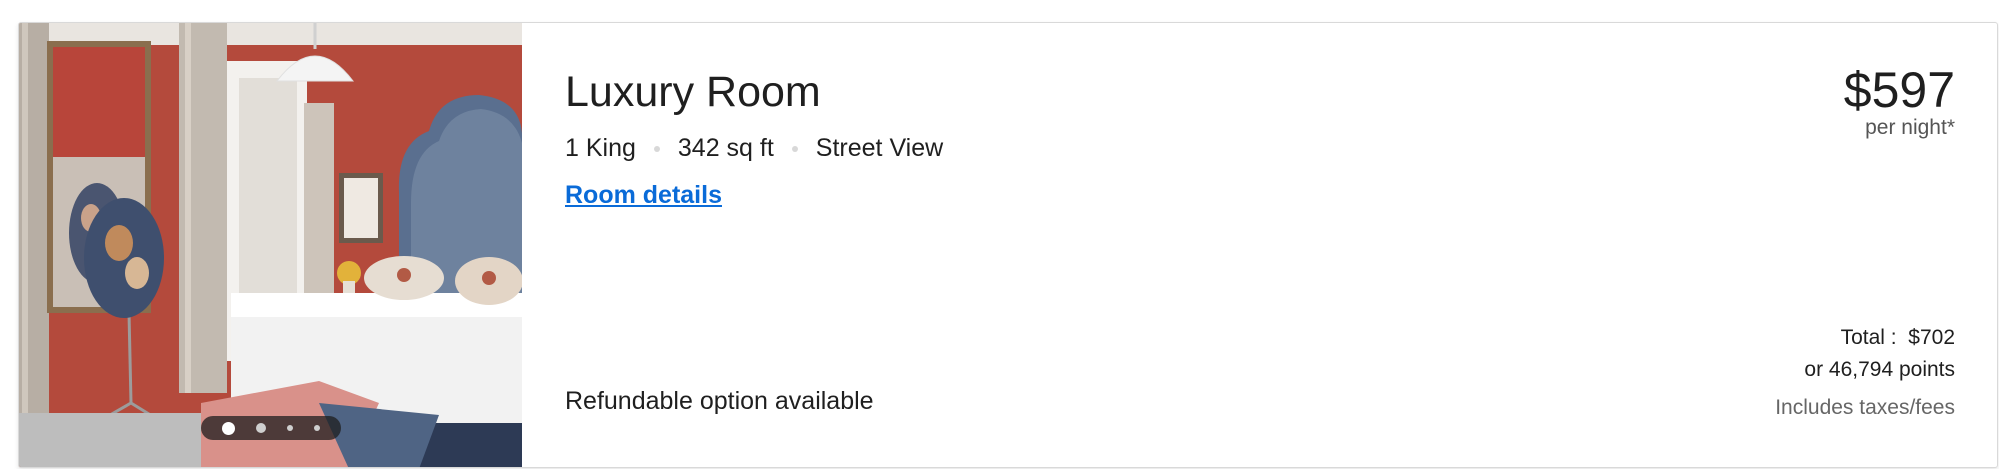  What do you see at coordinates (600, 148) in the screenshot?
I see `bed-type: 1 King` at bounding box center [600, 148].